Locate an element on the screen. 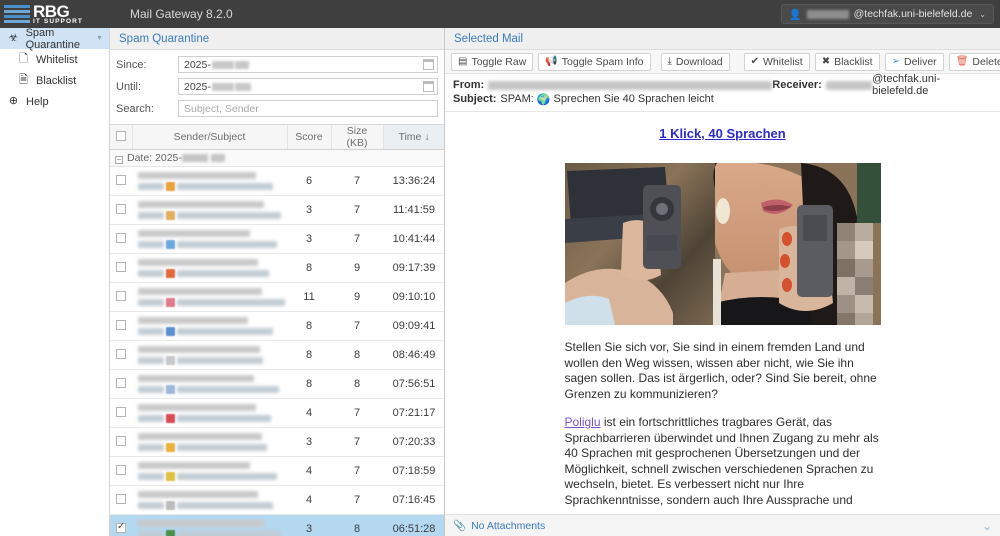 Image resolution: width=1000 pixels, height=536 pixels. mail-headline: 1 Klick, 40 Sprachen is located at coordinates (723, 133).